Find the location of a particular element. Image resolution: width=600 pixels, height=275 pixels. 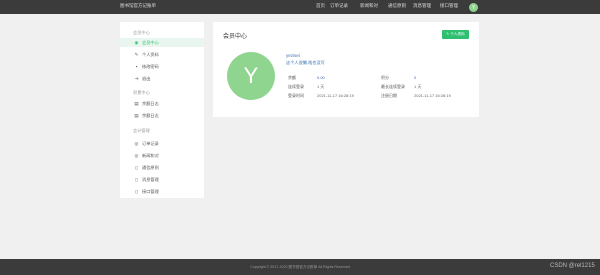

register-label: 注册日期 is located at coordinates (389, 95).